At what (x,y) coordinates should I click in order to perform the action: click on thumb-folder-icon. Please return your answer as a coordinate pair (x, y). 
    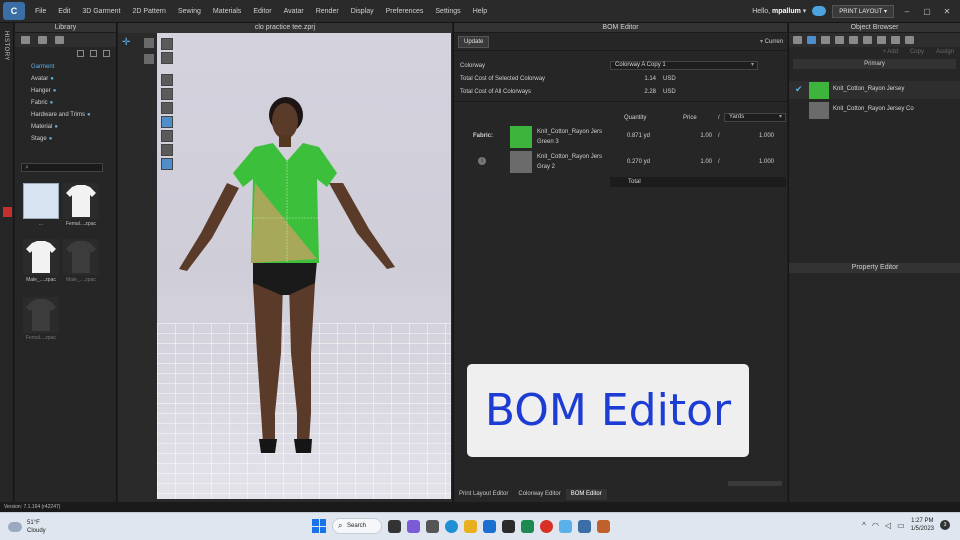
    Looking at the image, I should click on (41, 201).